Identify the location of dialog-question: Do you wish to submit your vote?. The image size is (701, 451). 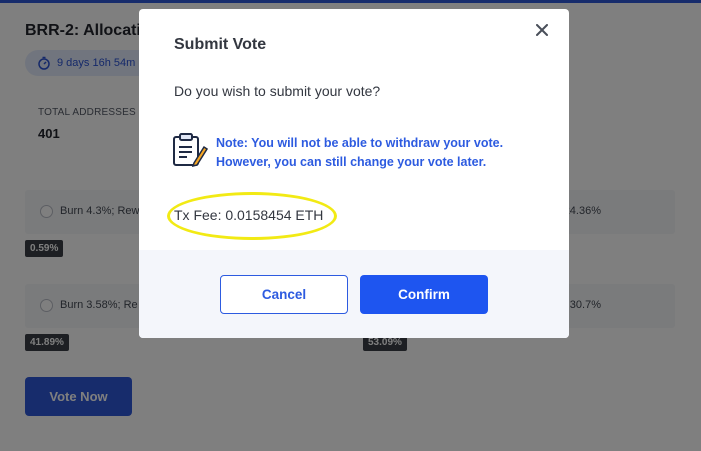
(277, 91).